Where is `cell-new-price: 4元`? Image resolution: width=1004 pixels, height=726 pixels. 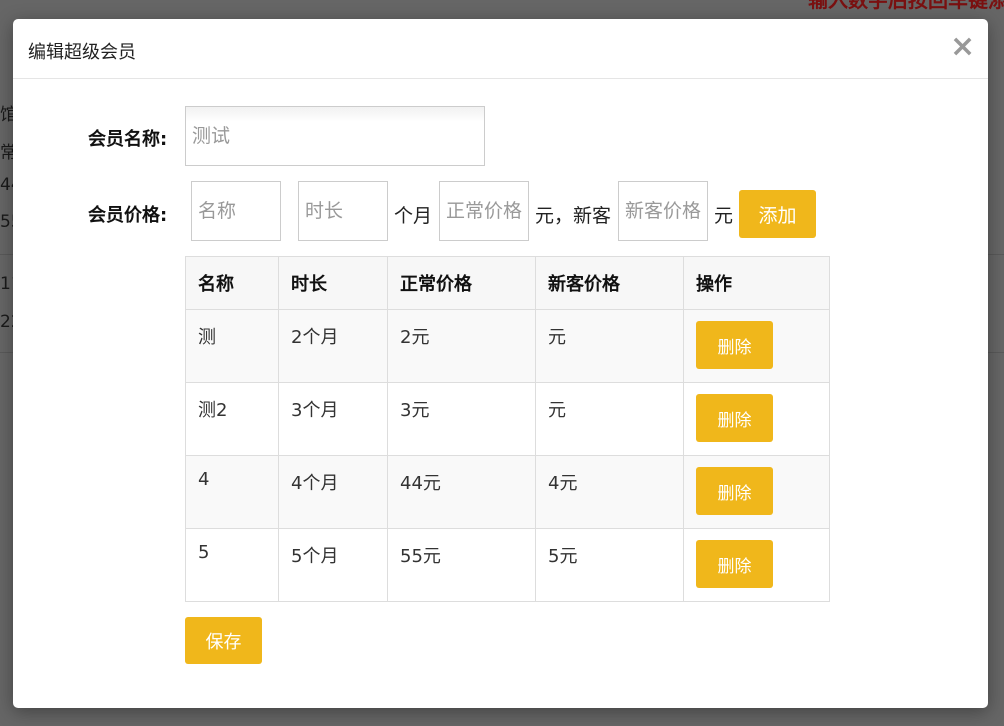 cell-new-price: 4元 is located at coordinates (609, 492).